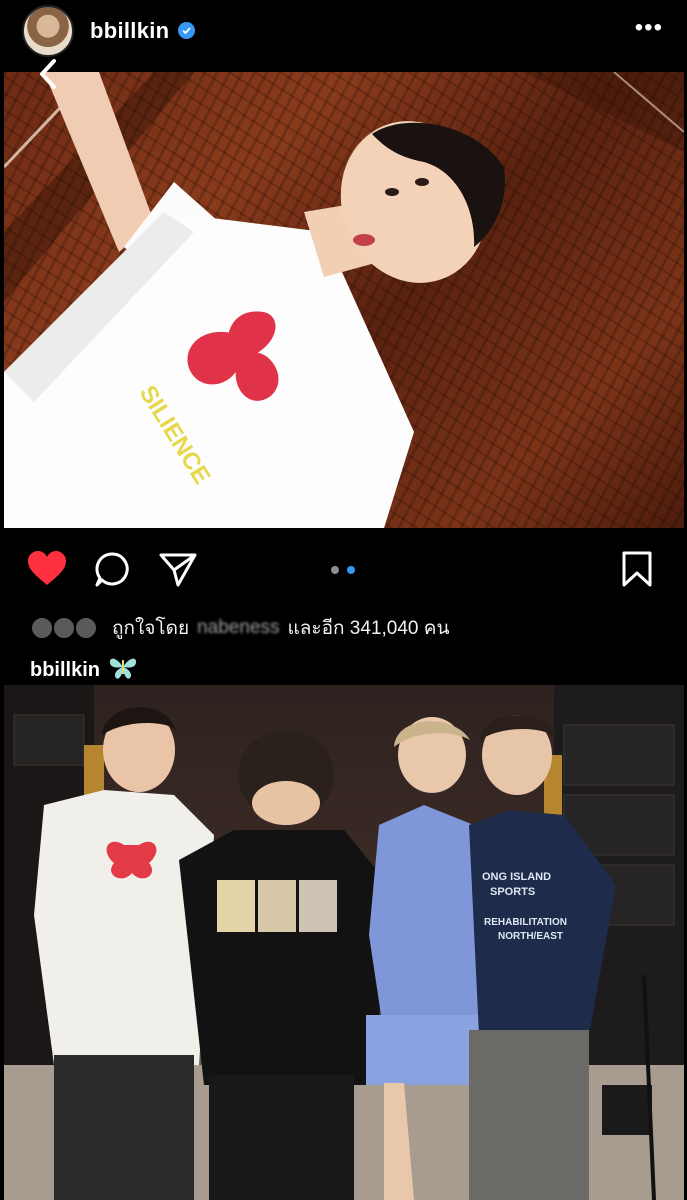 This screenshot has width=687, height=1200. I want to click on post-header: bbillkin •••, so click(343, 35).